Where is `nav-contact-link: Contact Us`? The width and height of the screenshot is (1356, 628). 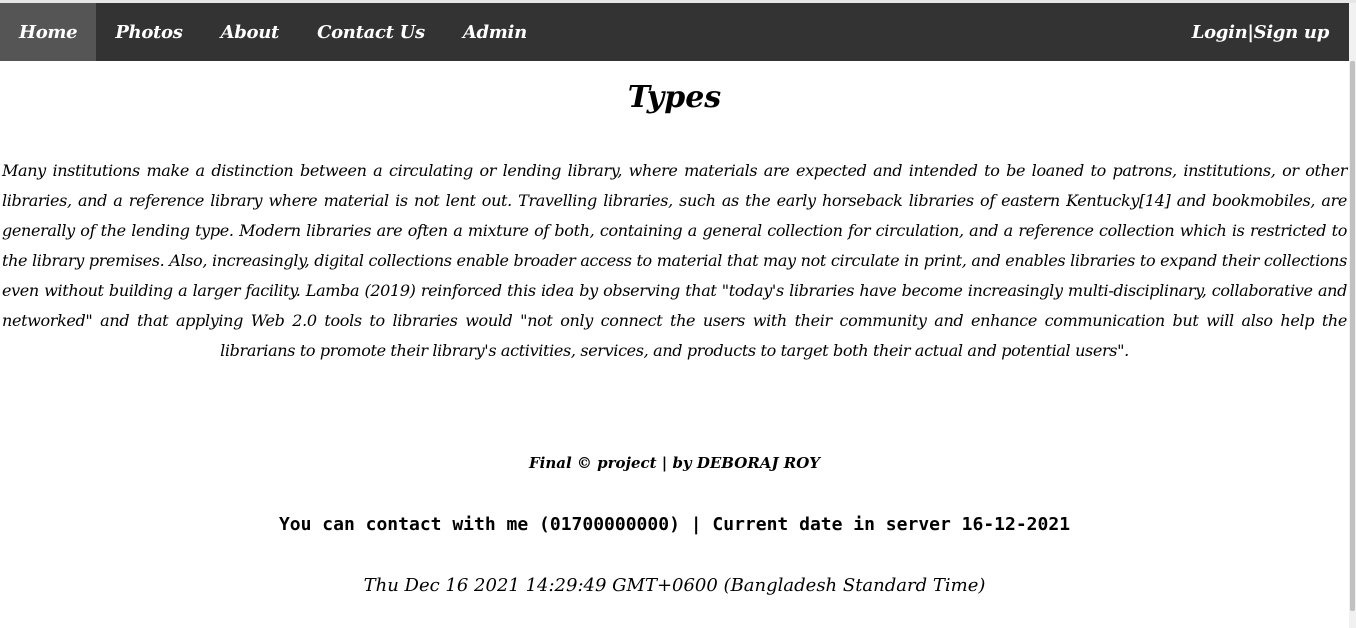 nav-contact-link: Contact Us is located at coordinates (371, 32).